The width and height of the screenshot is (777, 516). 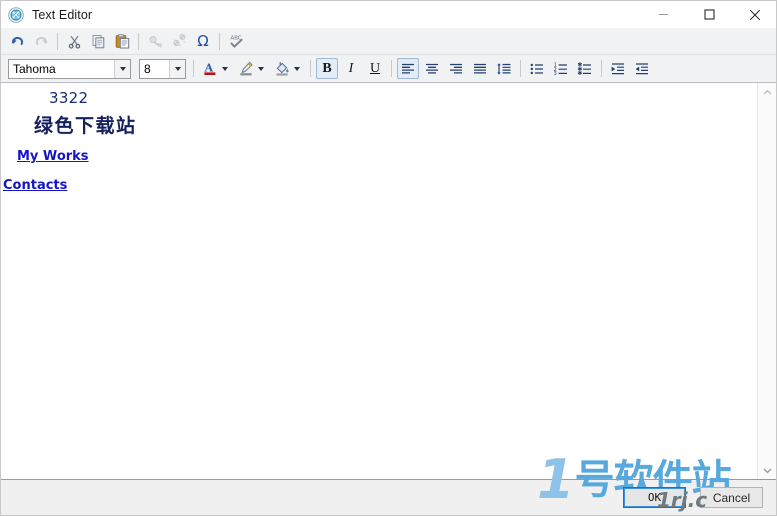 What do you see at coordinates (480, 68) in the screenshot?
I see `align-justify-icon` at bounding box center [480, 68].